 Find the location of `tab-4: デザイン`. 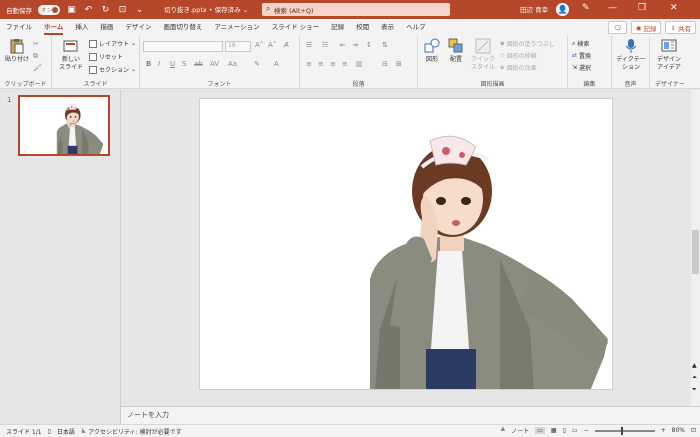

tab-4: デザイン is located at coordinates (138, 27).